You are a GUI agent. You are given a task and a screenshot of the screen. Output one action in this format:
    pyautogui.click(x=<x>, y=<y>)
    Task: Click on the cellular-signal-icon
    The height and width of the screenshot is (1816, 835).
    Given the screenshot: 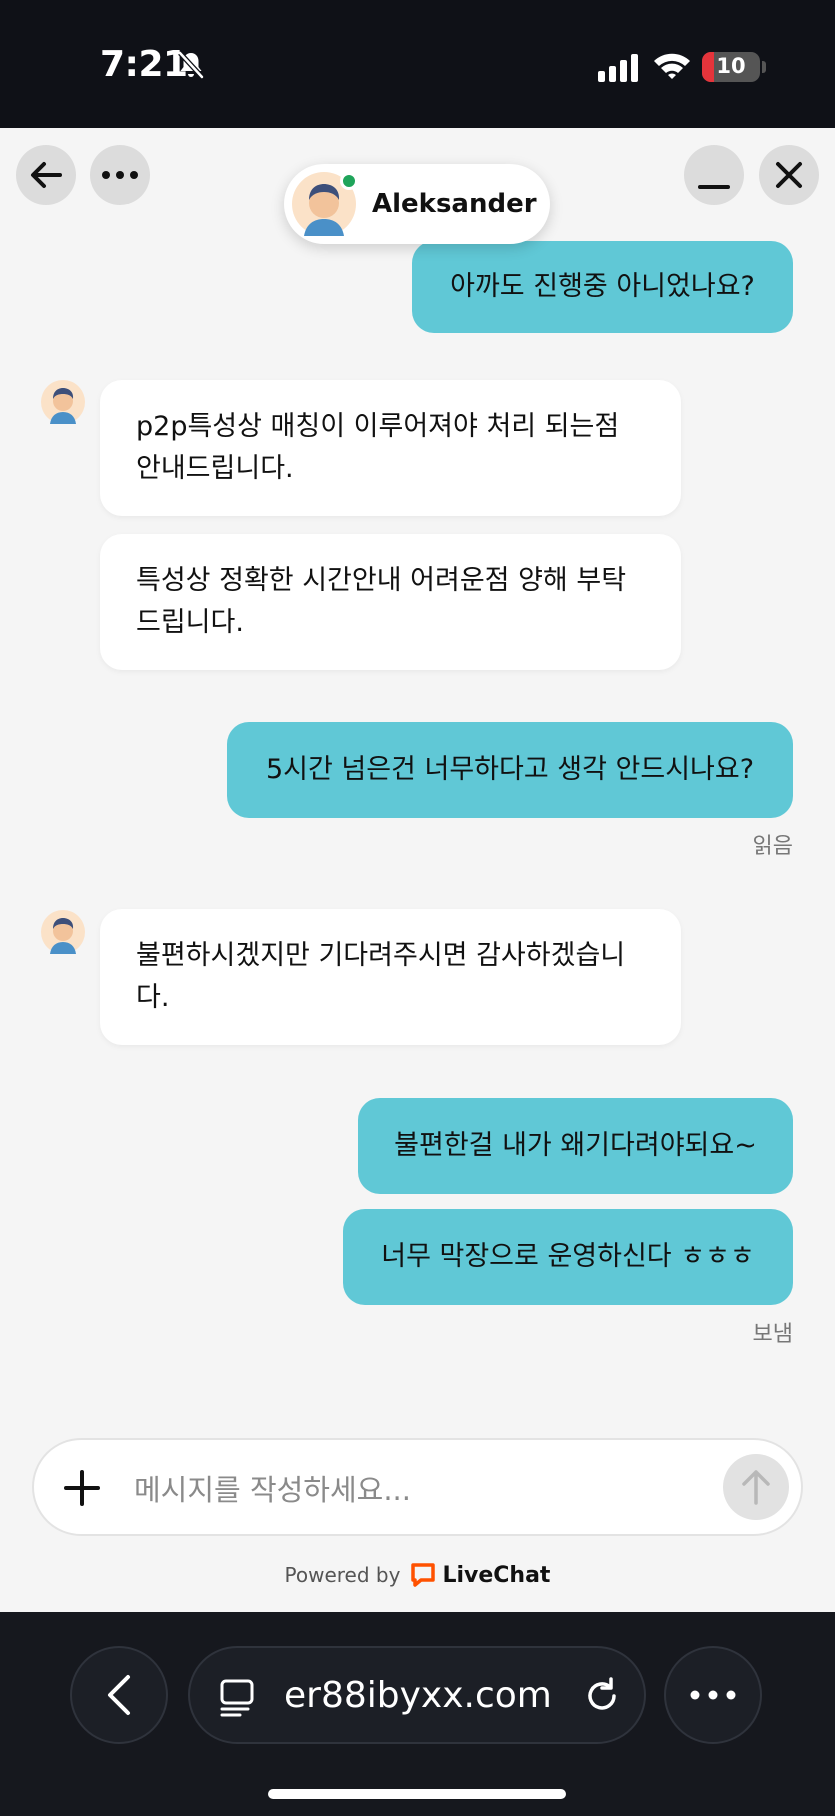 What is the action you would take?
    pyautogui.click(x=618, y=67)
    